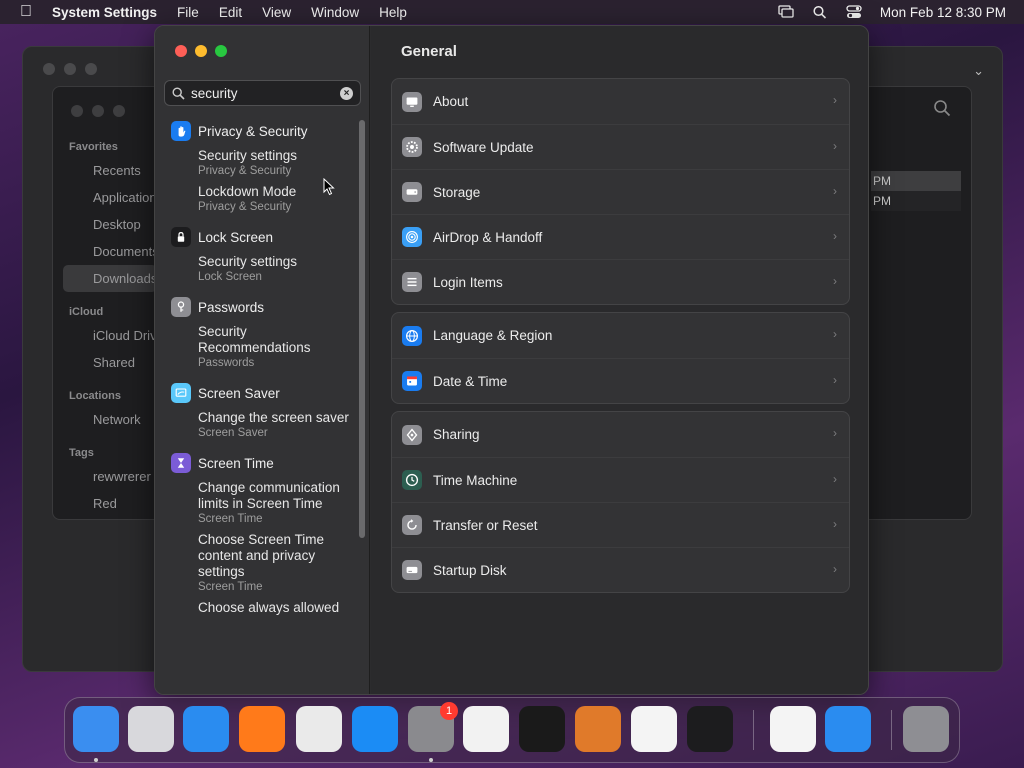 The width and height of the screenshot is (1024, 768). Describe the element at coordinates (620, 434) in the screenshot. I see `settings-row: Sharing ›` at that location.